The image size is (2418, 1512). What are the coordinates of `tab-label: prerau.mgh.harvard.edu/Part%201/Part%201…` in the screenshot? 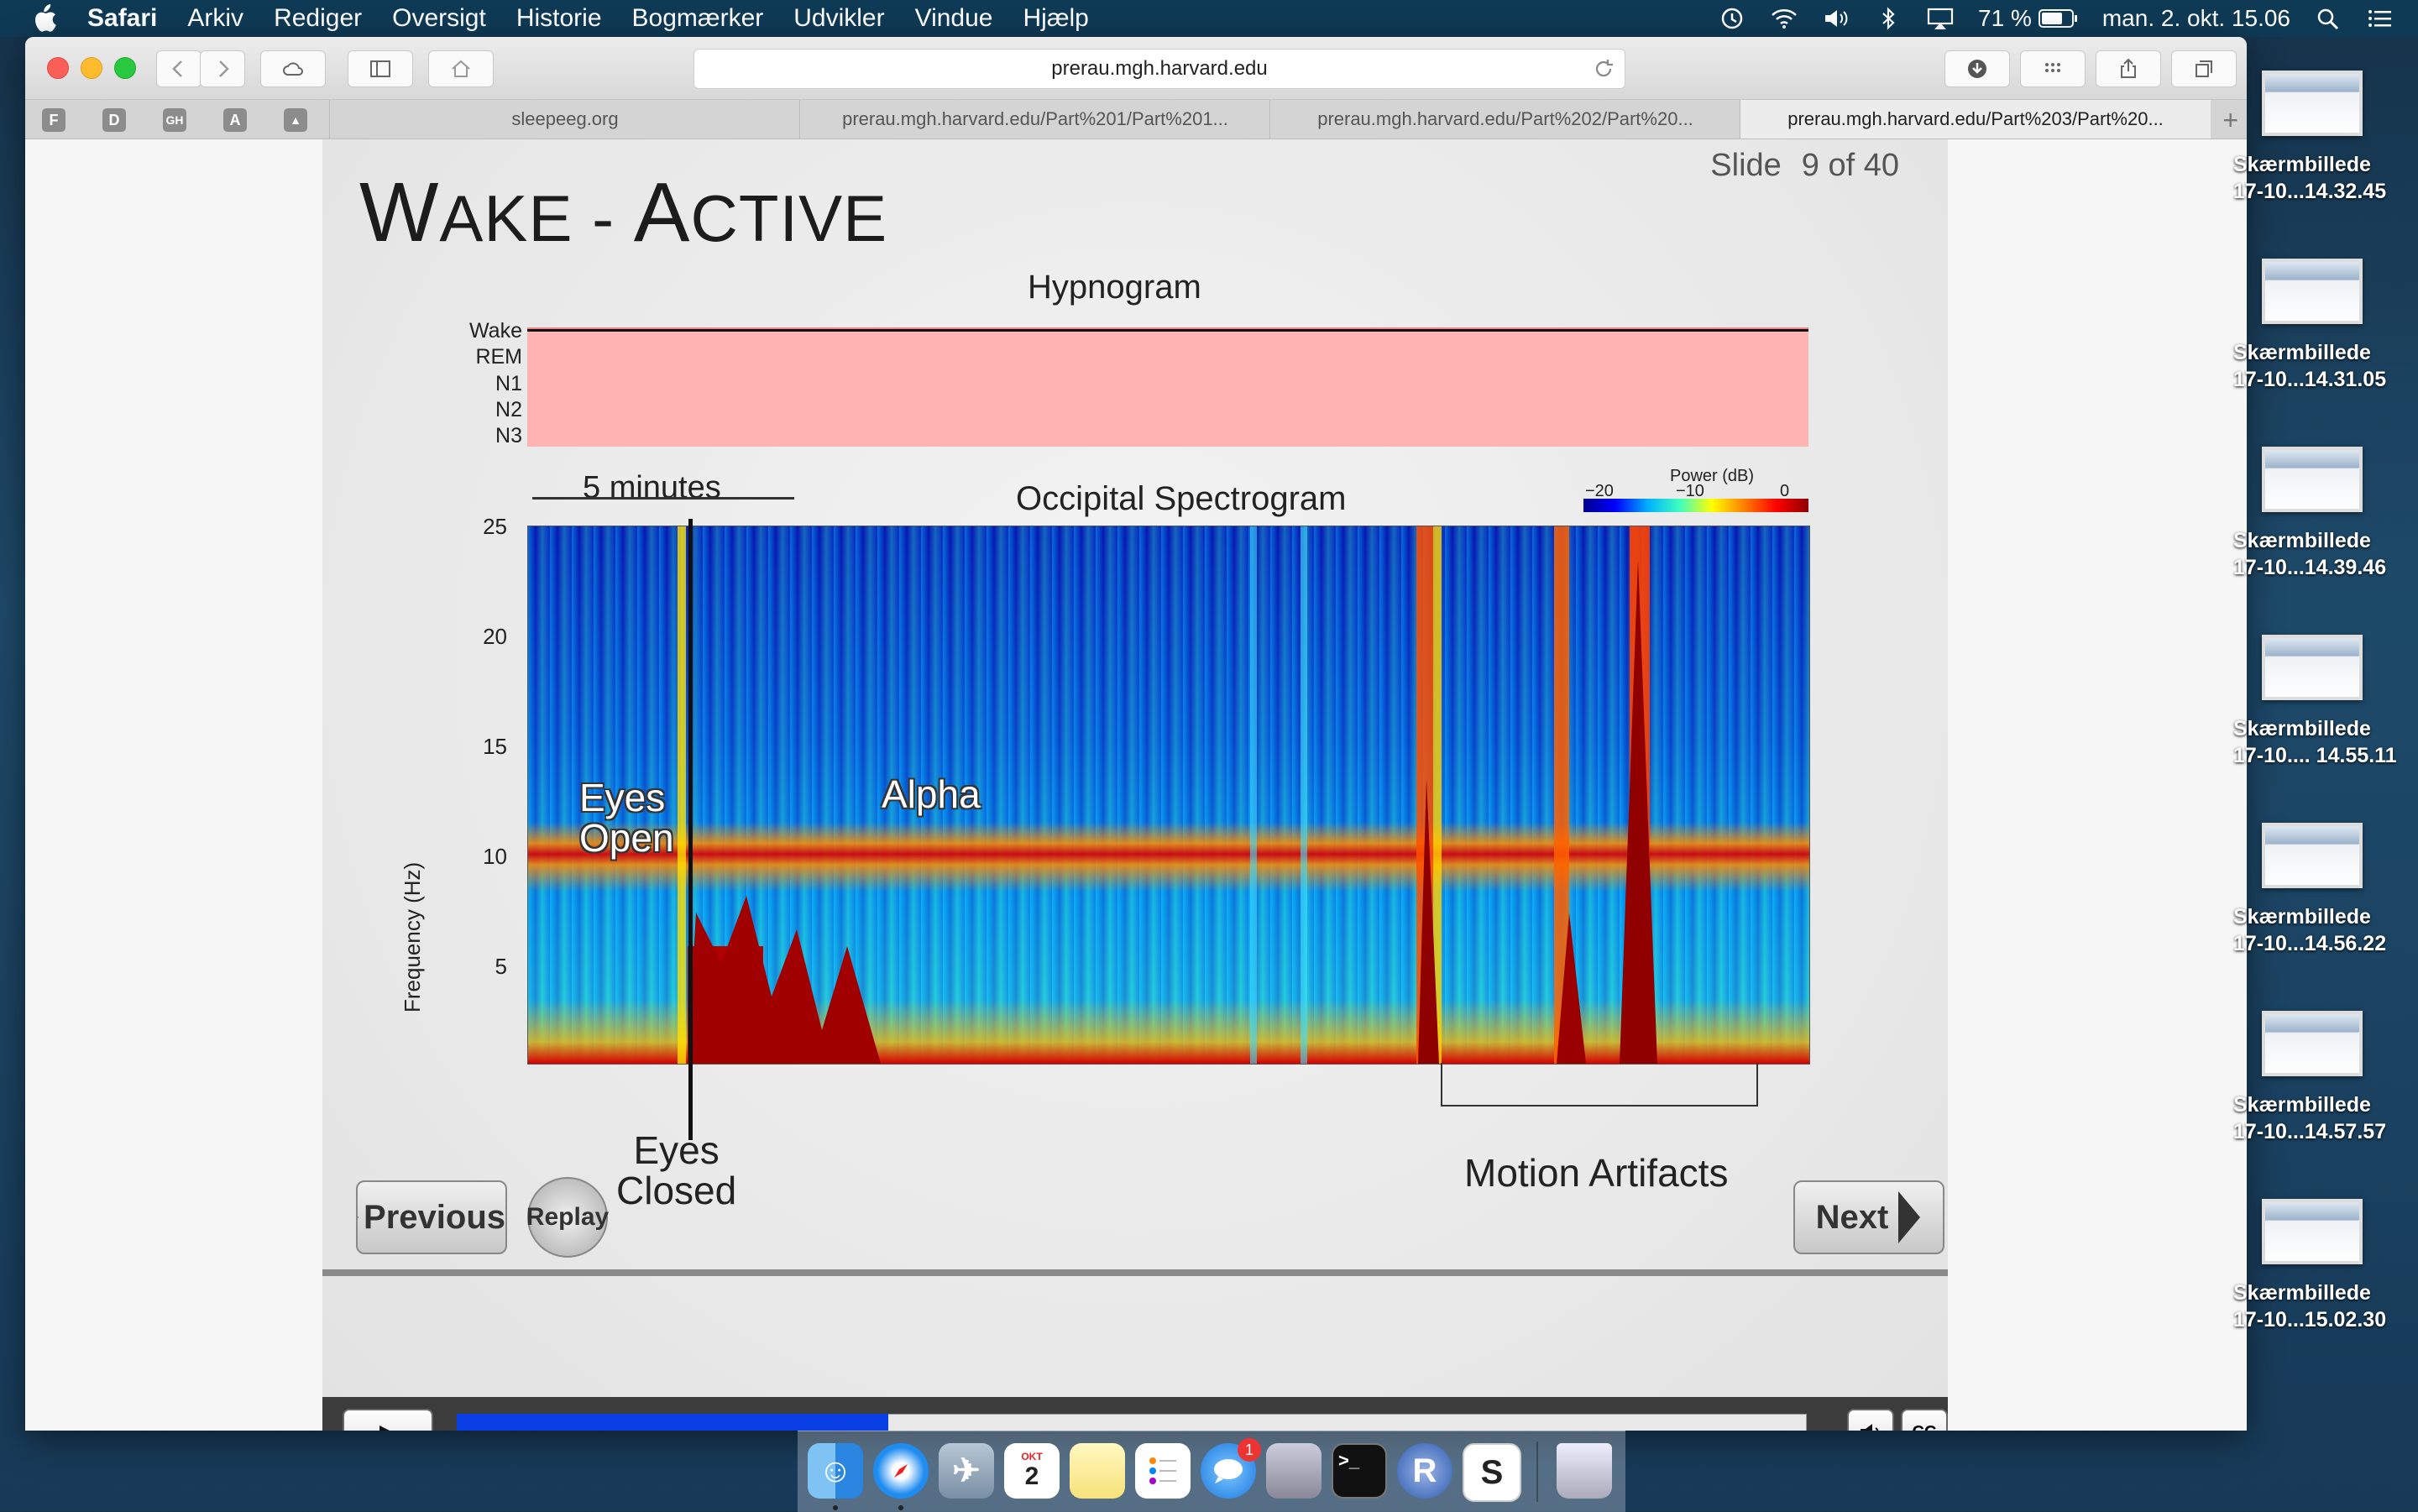 It's located at (1035, 118).